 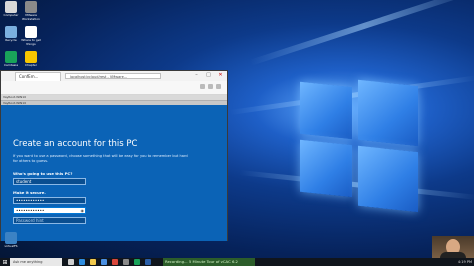 What do you see at coordinates (104, 262) in the screenshot?
I see `store-icon` at bounding box center [104, 262].